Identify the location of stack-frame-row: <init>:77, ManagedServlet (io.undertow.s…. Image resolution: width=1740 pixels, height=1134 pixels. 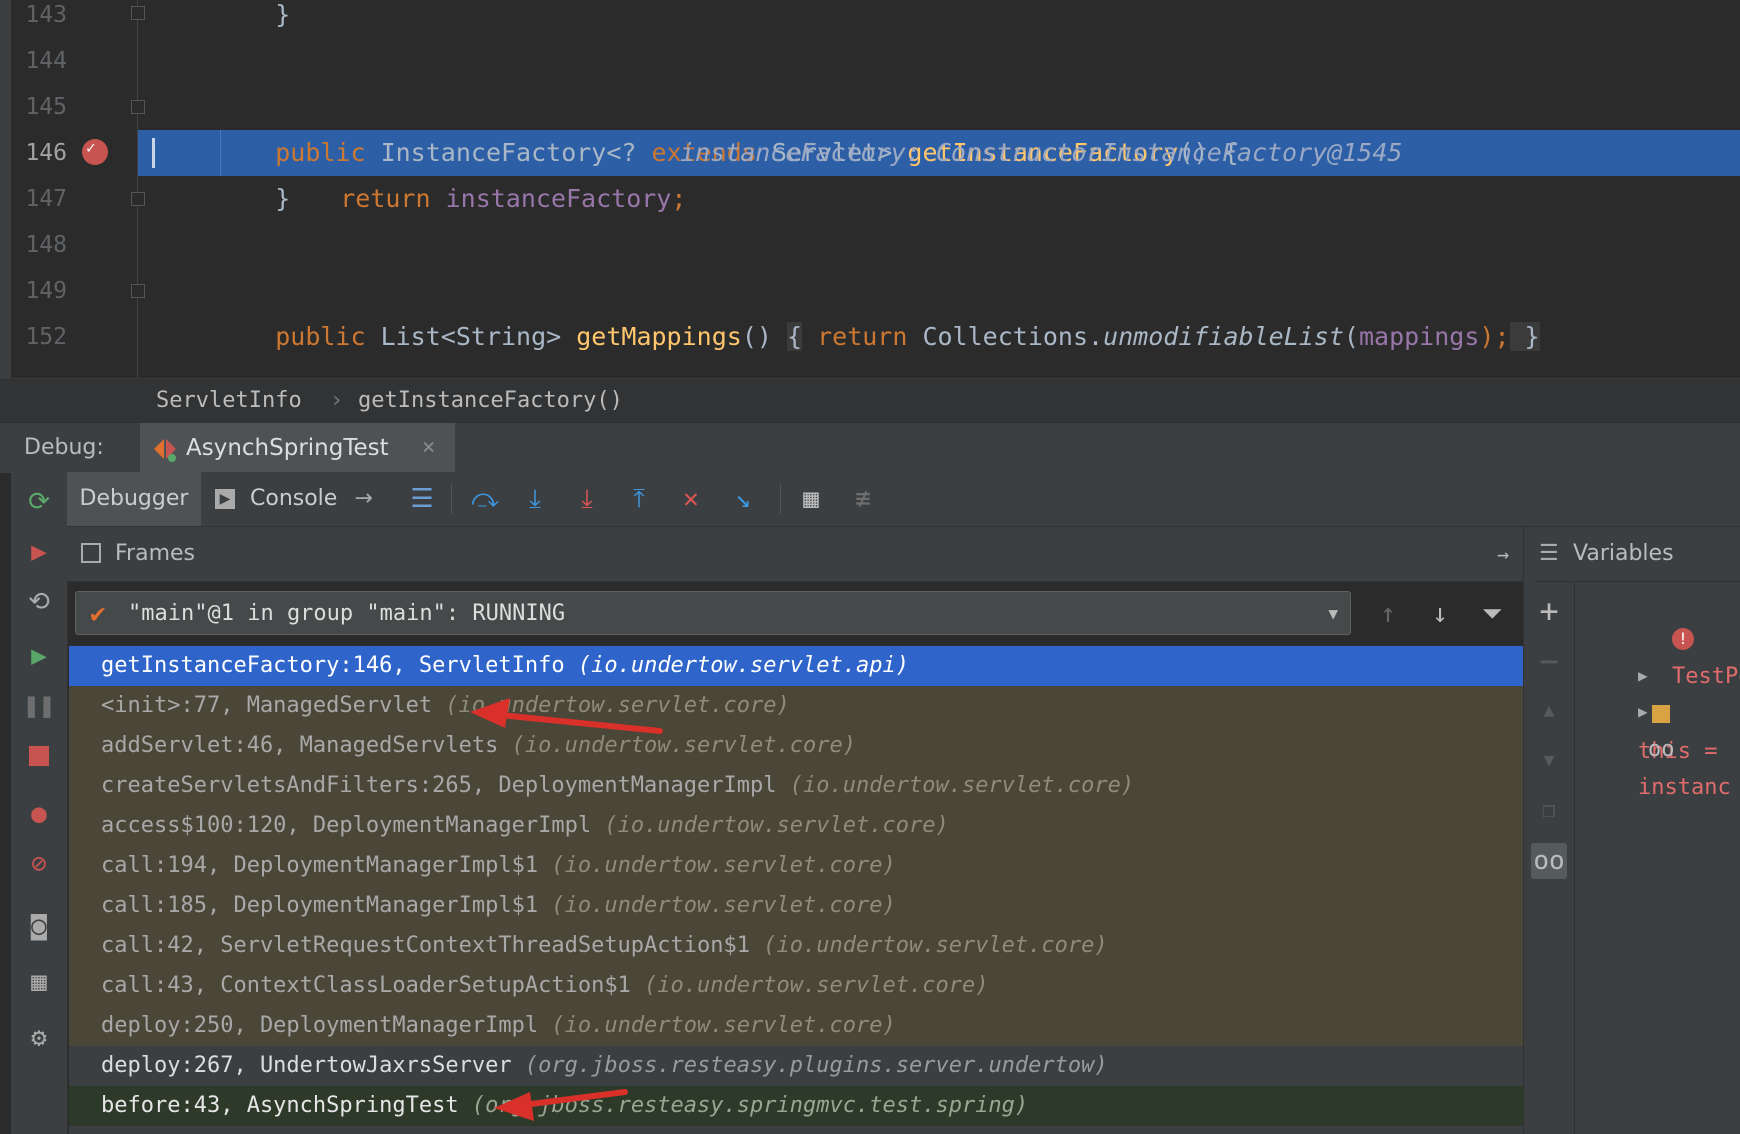
(796, 706).